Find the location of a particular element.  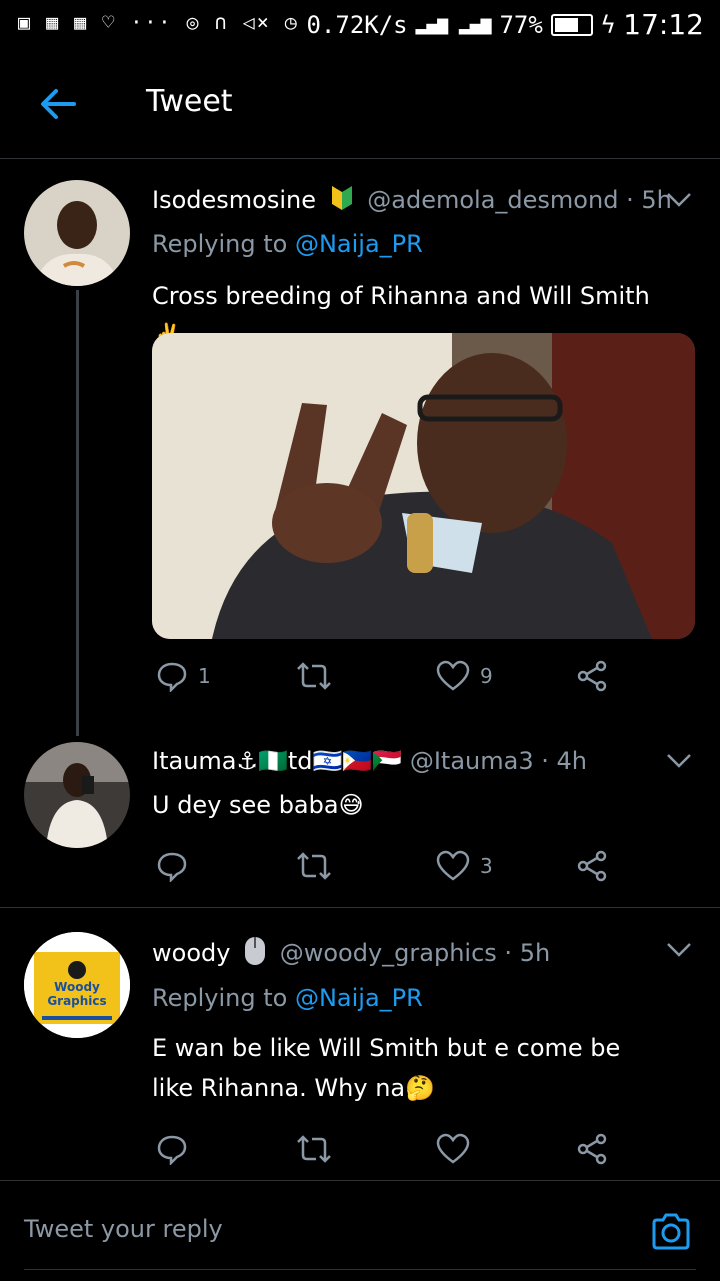

display-name: Isodesmosine is located at coordinates (234, 200).